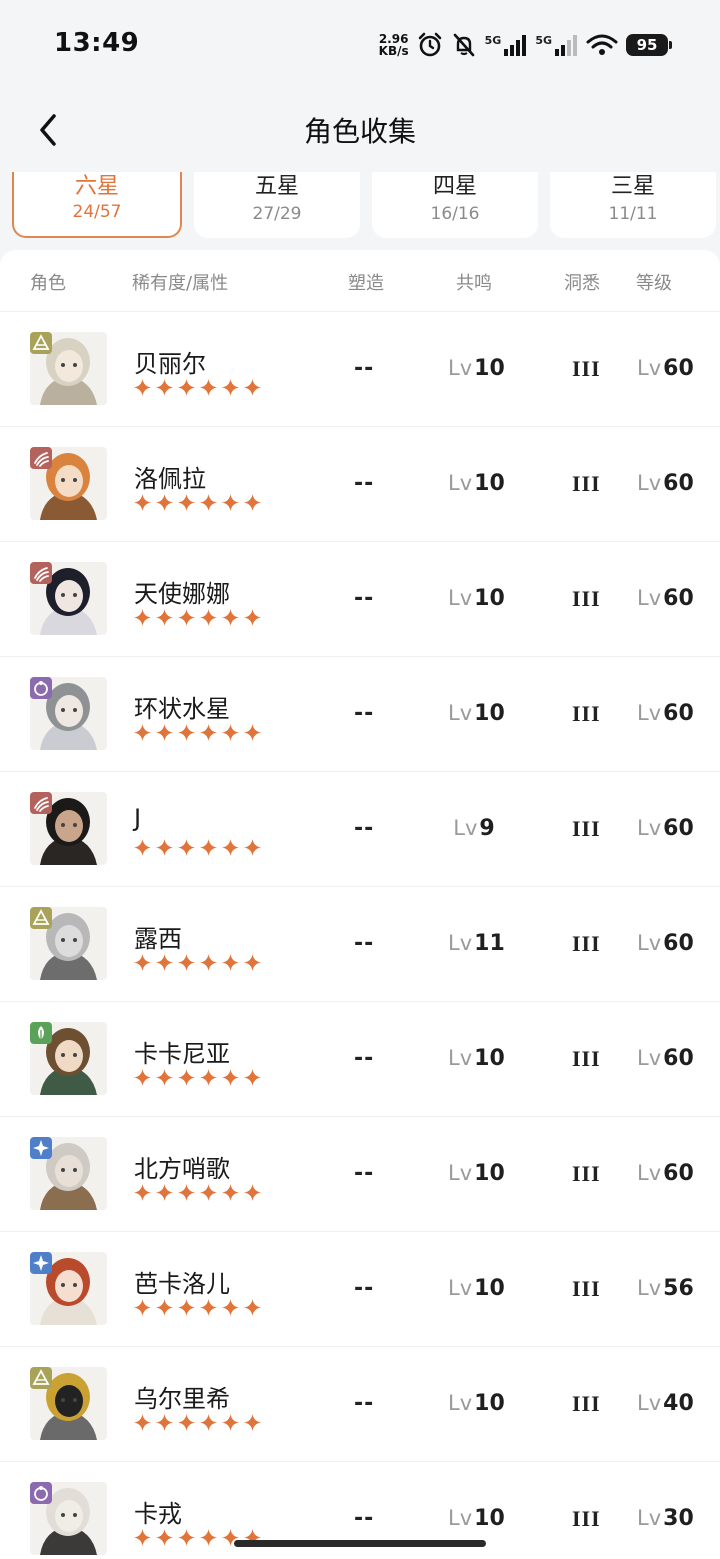 This screenshot has height=1559, width=720. I want to click on character-row: J -- Lv9 III Lv60, so click(360, 829).